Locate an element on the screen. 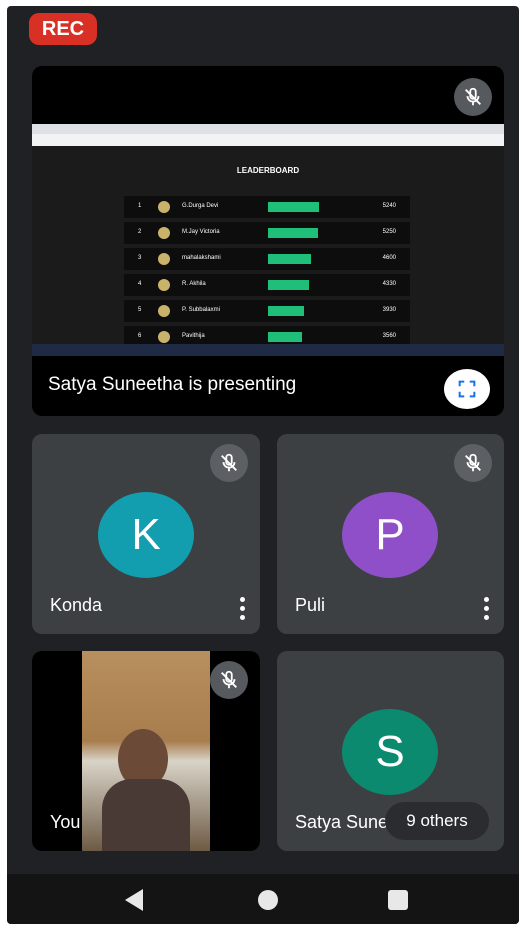 This screenshot has height=927, width=524. avatar: K is located at coordinates (146, 535).